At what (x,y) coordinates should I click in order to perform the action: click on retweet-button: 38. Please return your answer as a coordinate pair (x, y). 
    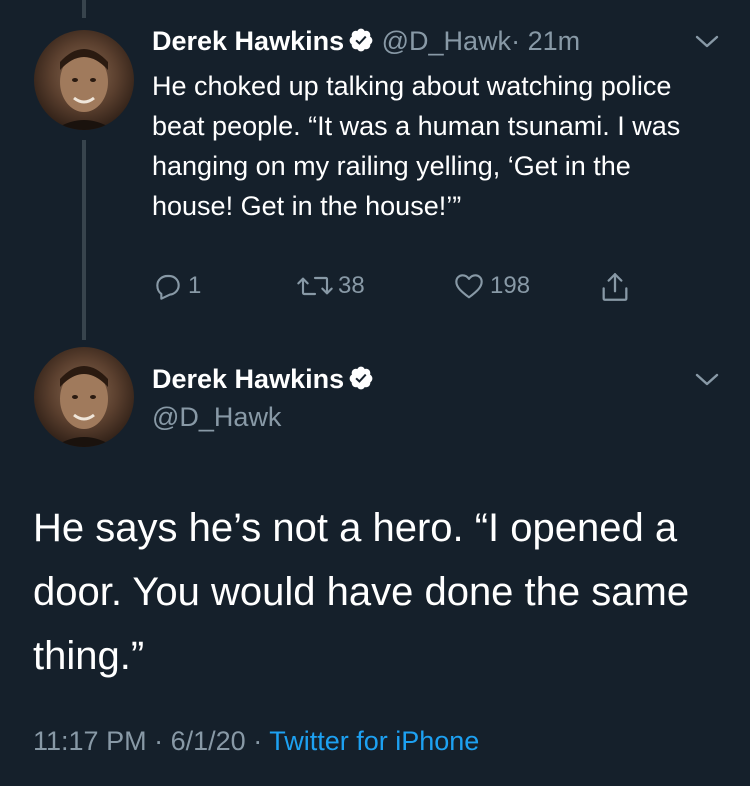
    Looking at the image, I should click on (330, 286).